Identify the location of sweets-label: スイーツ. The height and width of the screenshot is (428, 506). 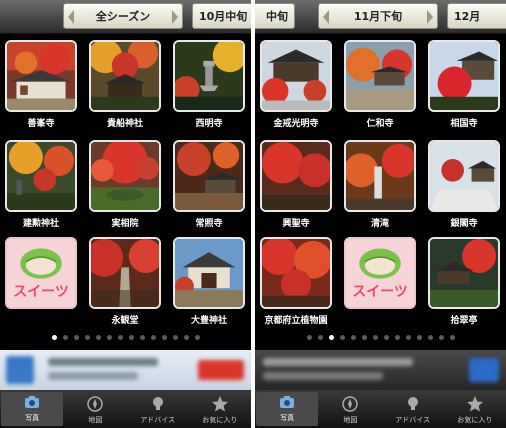
(41, 292).